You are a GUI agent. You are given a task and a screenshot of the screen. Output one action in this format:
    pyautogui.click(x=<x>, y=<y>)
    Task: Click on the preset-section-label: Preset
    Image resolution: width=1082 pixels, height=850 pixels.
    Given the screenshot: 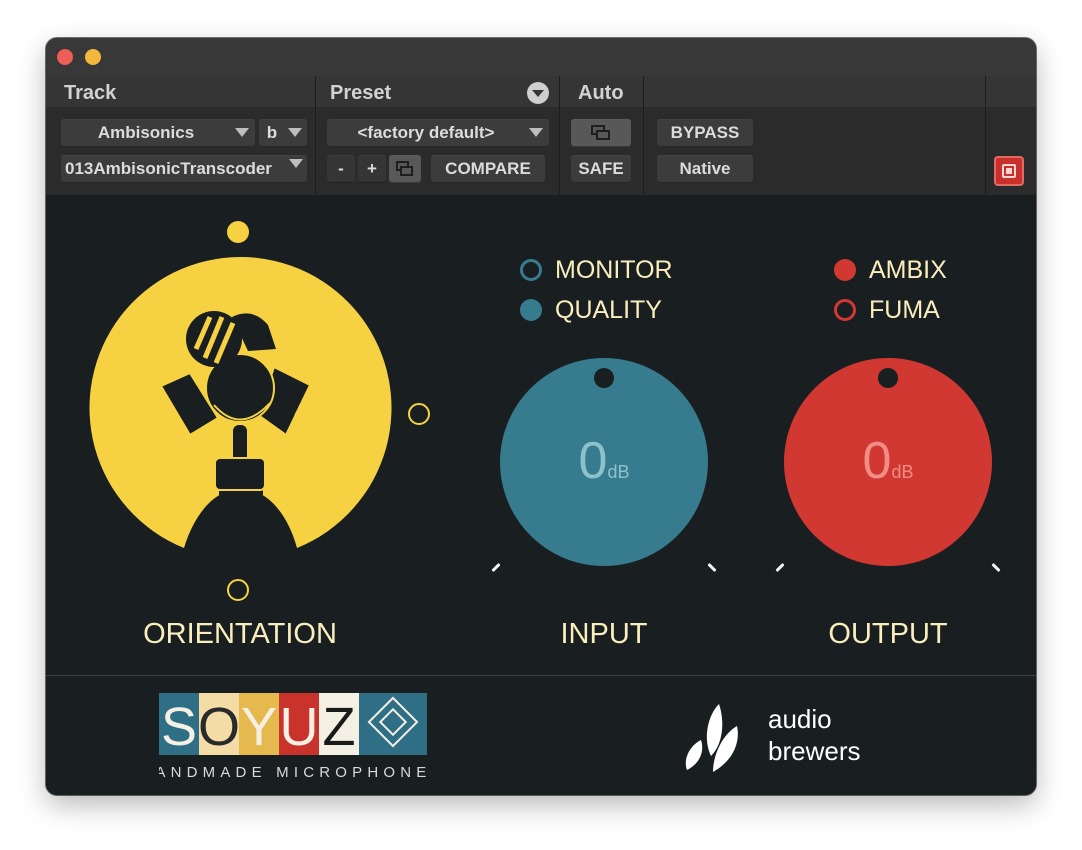 What is the action you would take?
    pyautogui.click(x=361, y=93)
    